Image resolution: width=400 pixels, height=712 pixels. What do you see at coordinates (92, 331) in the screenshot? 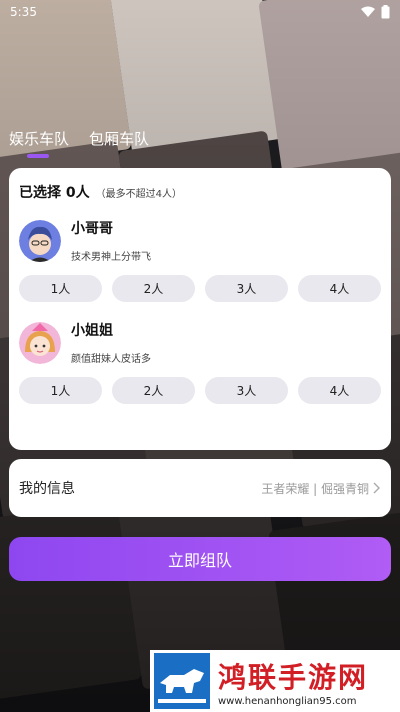
I see `user-name: 小姐姐` at bounding box center [92, 331].